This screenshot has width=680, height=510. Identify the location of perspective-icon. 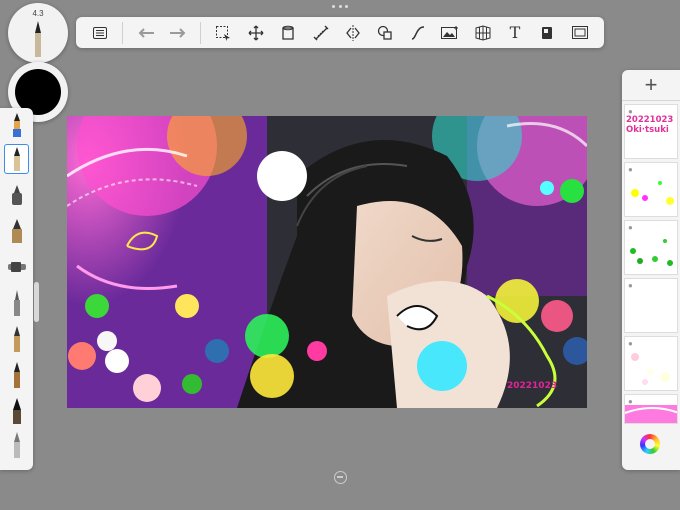
(482, 33).